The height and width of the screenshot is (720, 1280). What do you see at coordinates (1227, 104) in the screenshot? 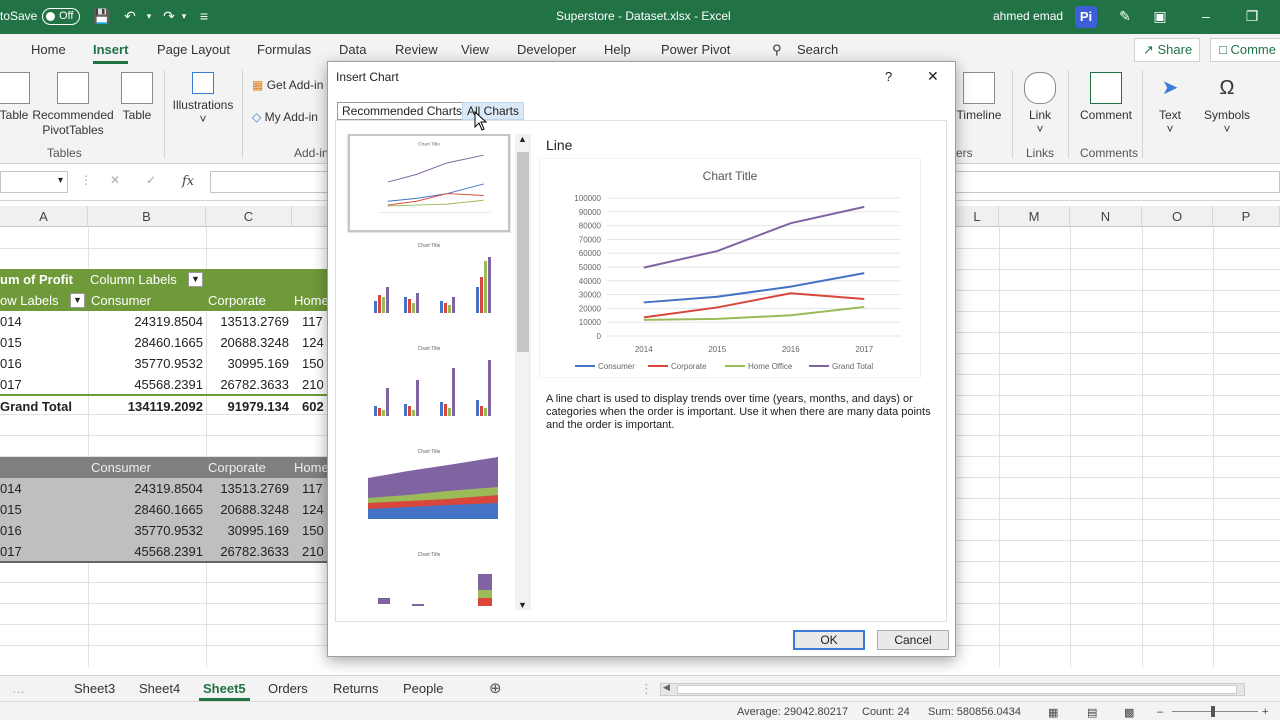
I see `symbols-button: Ω Symbols ˅` at bounding box center [1227, 104].